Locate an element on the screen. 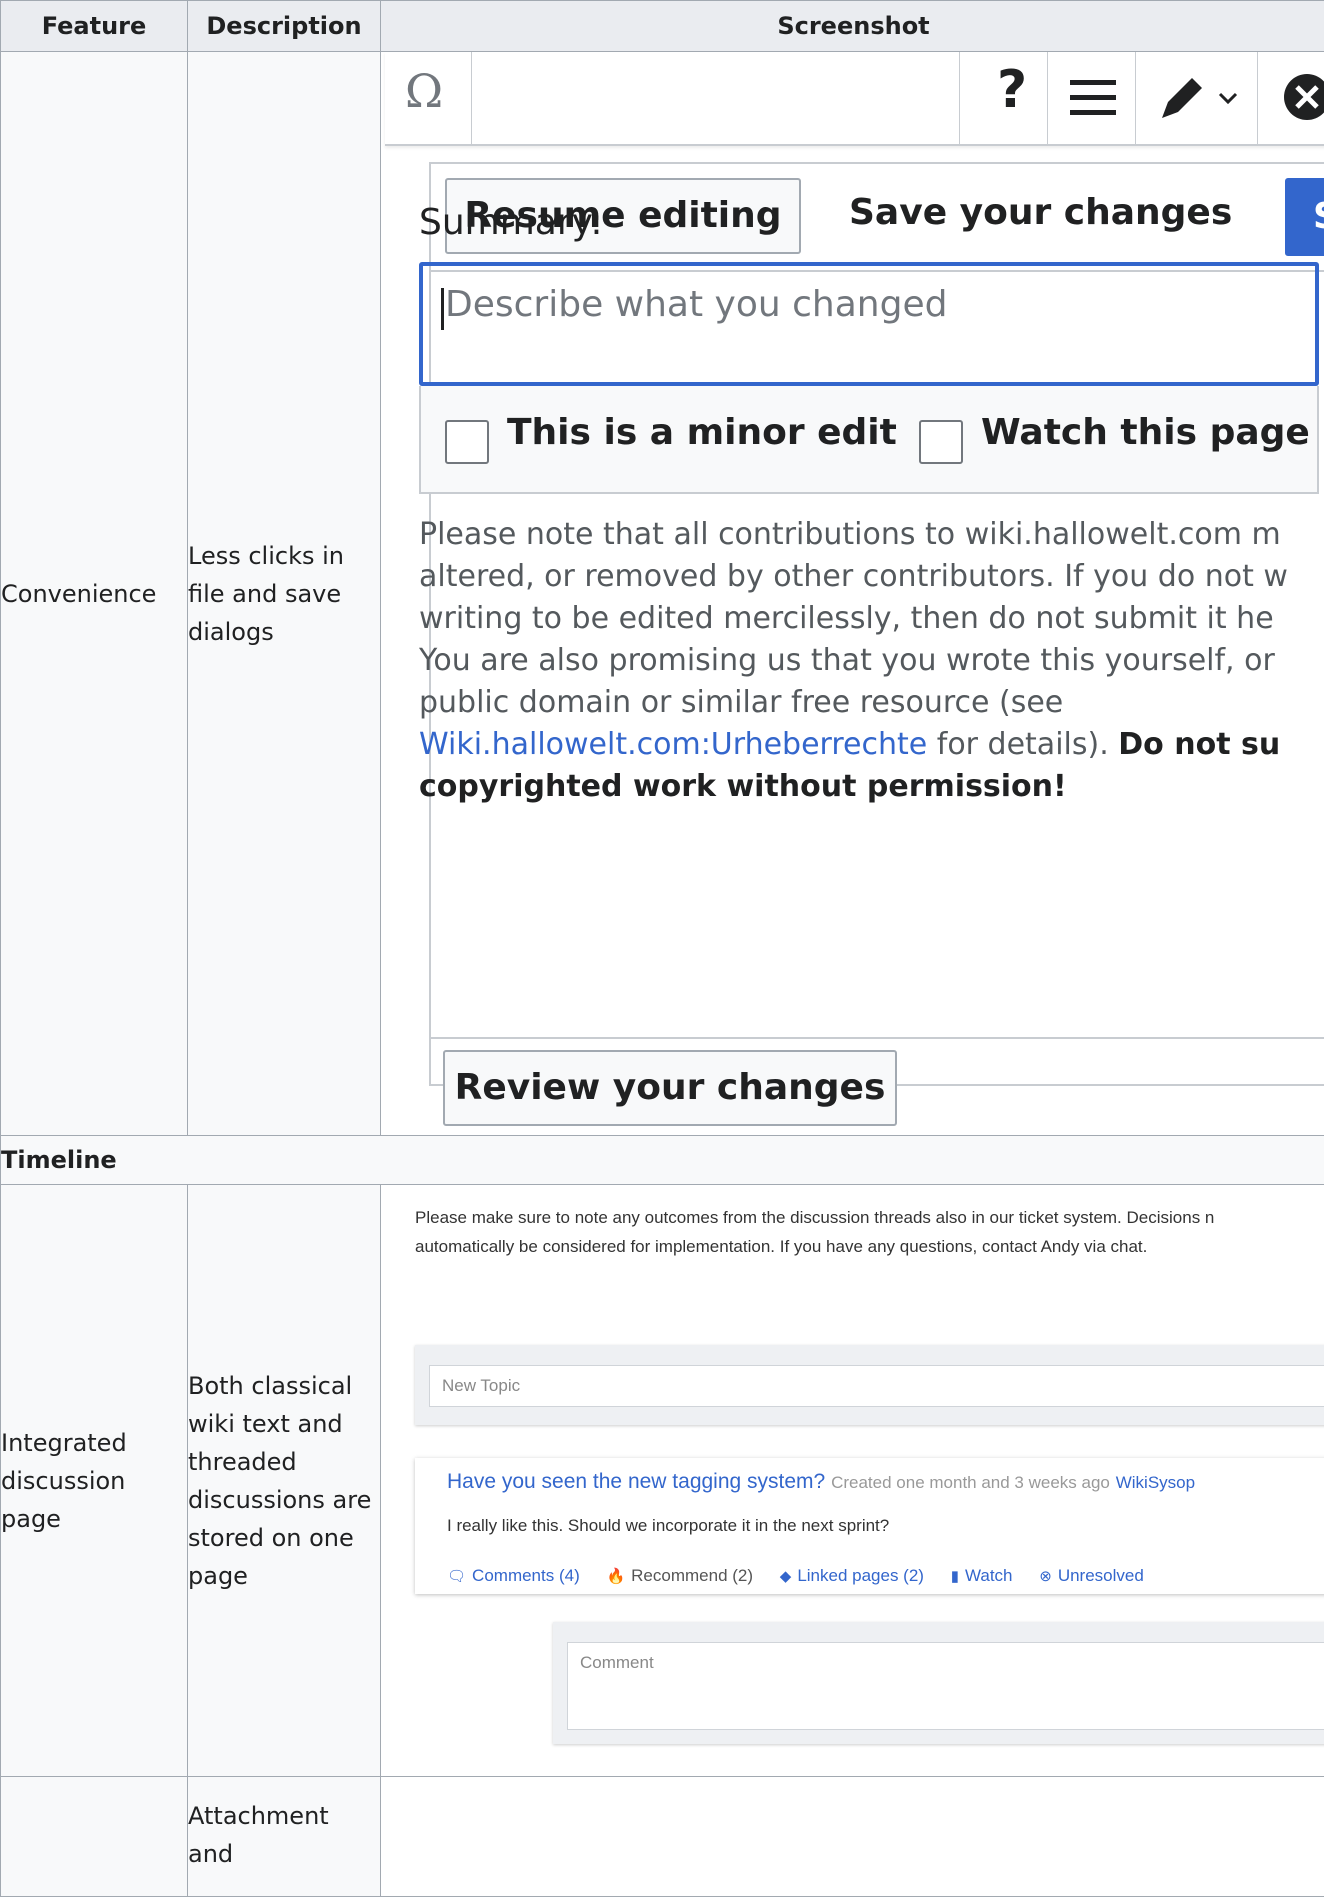 Image resolution: width=1324 pixels, height=1897 pixels. license-text: for details). is located at coordinates (1022, 744).